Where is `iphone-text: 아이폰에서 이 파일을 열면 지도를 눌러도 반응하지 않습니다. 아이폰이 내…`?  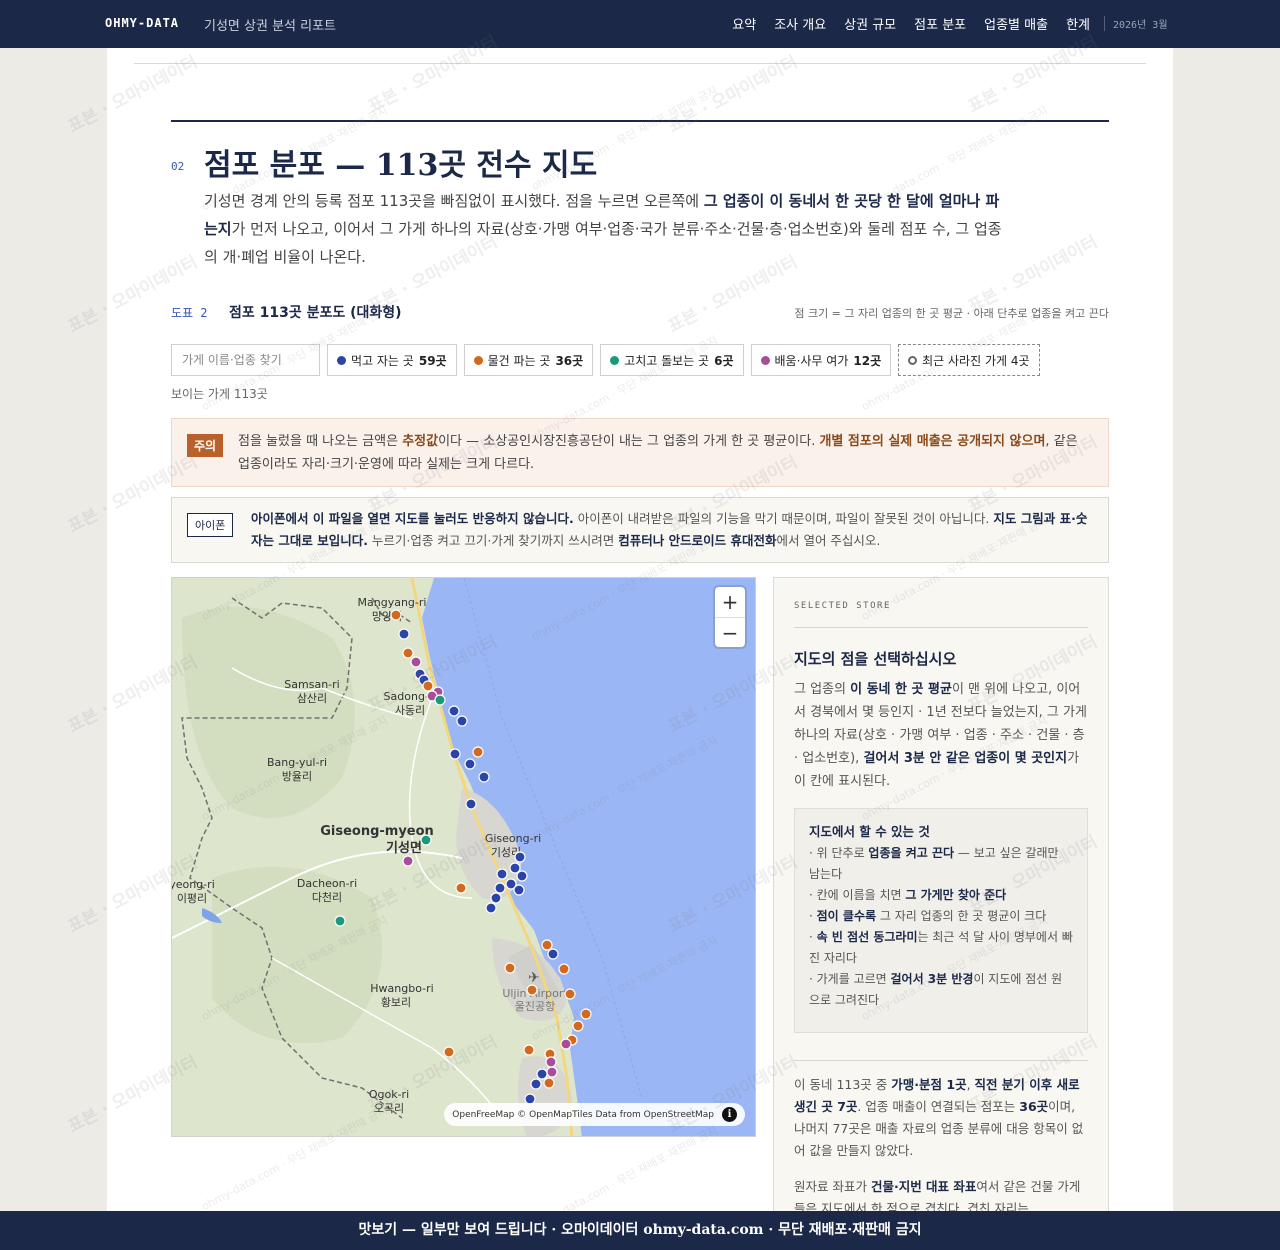
iphone-text: 아이폰에서 이 파일을 열면 지도를 눌러도 반응하지 않습니다. 아이폰이 내… is located at coordinates (669, 529).